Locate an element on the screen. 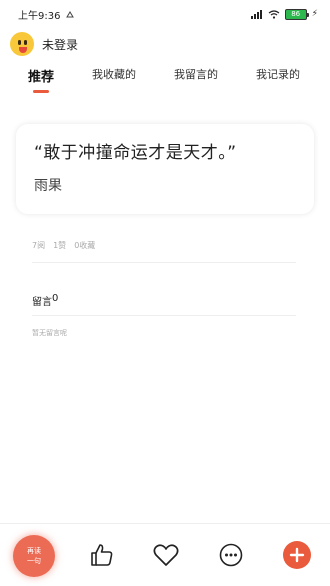 Image resolution: width=330 pixels, height=586 pixels. avatar is located at coordinates (22, 44).